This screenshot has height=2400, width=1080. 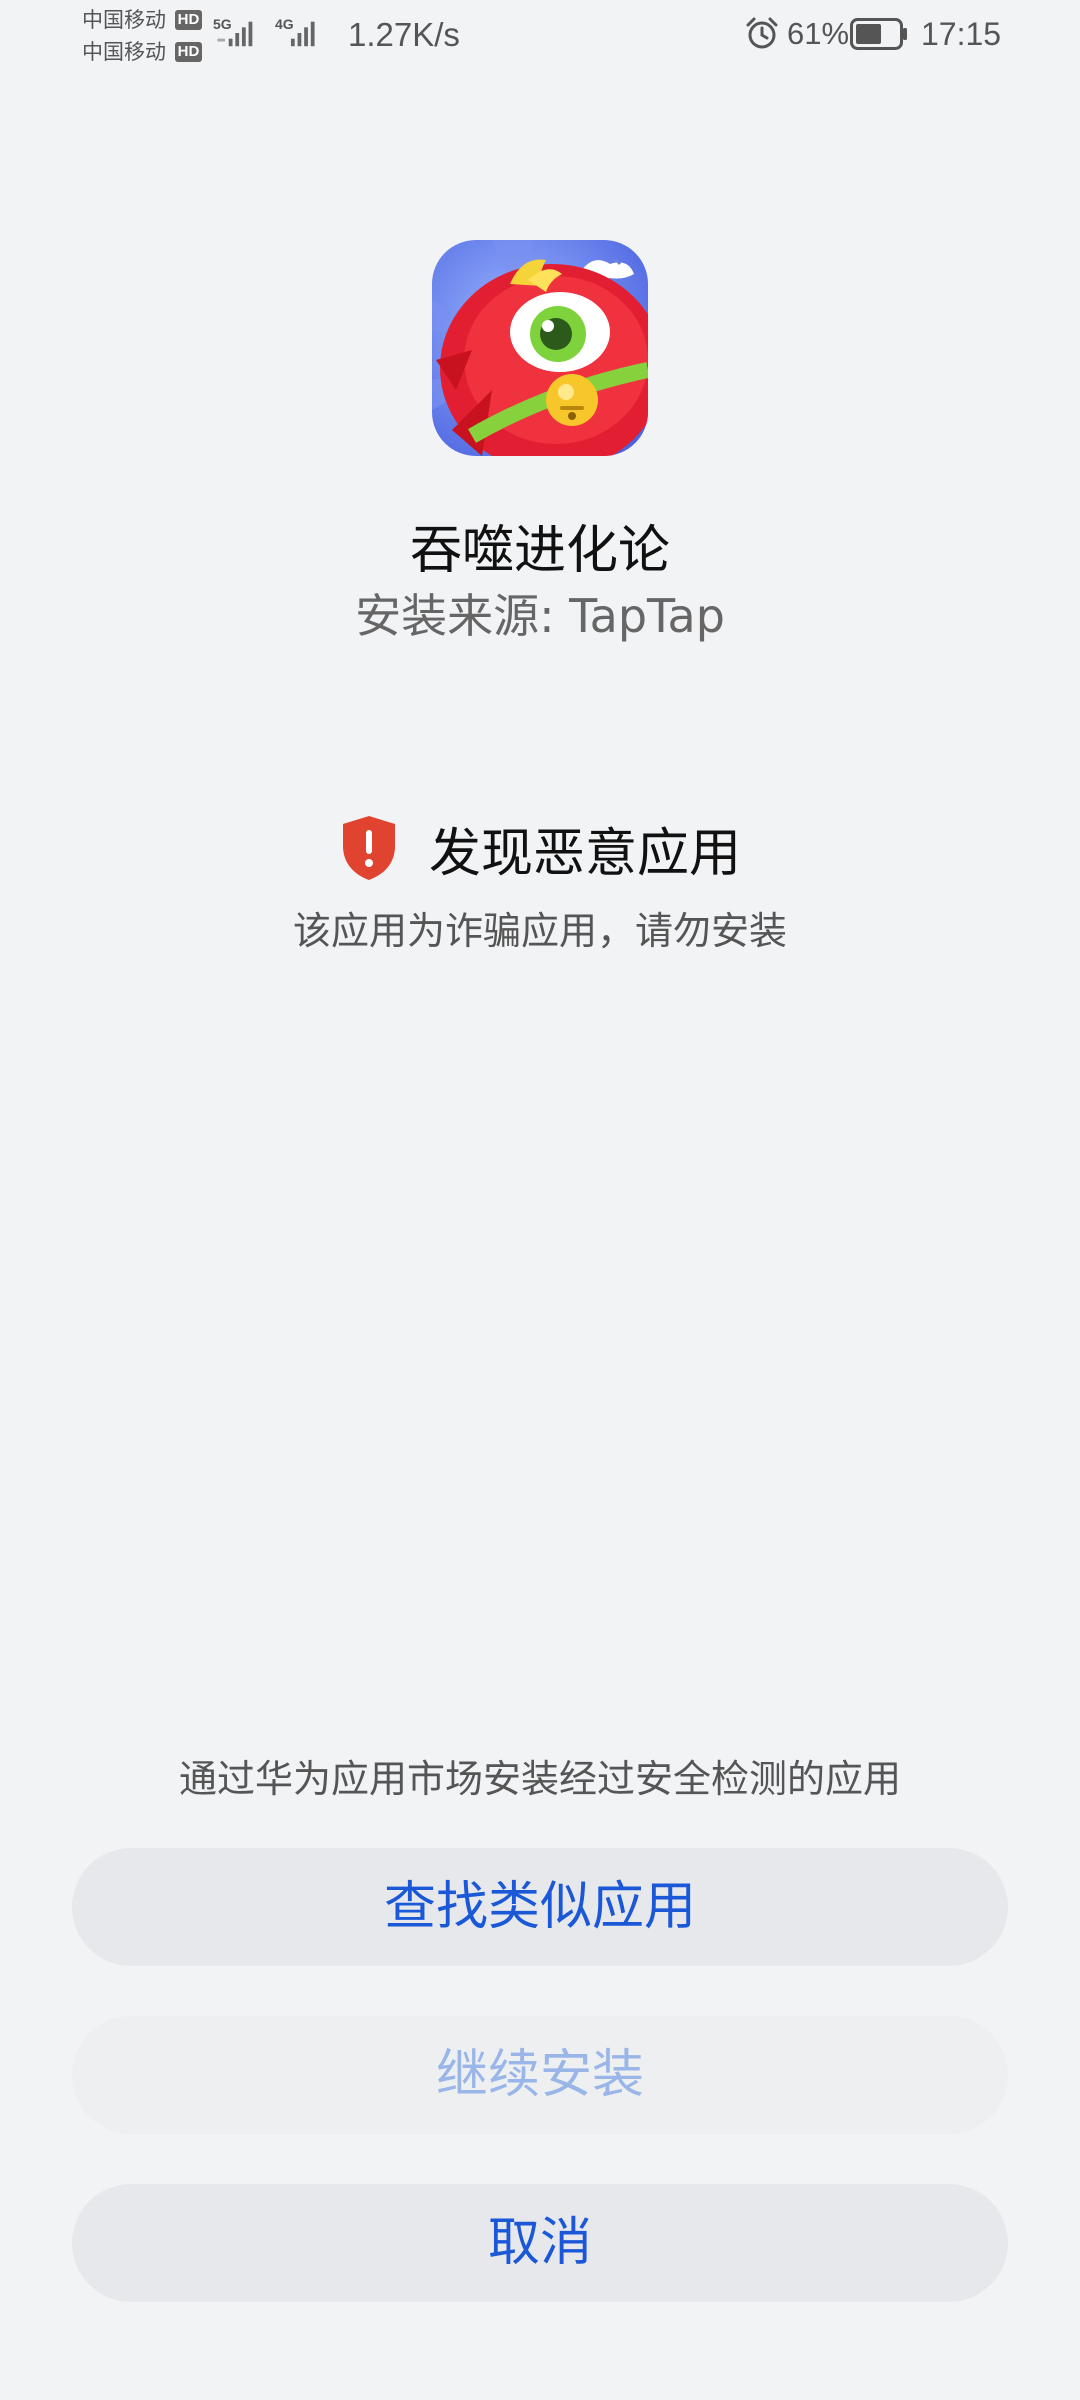 I want to click on malicious-warning: 发现恶意应用, so click(x=540, y=848).